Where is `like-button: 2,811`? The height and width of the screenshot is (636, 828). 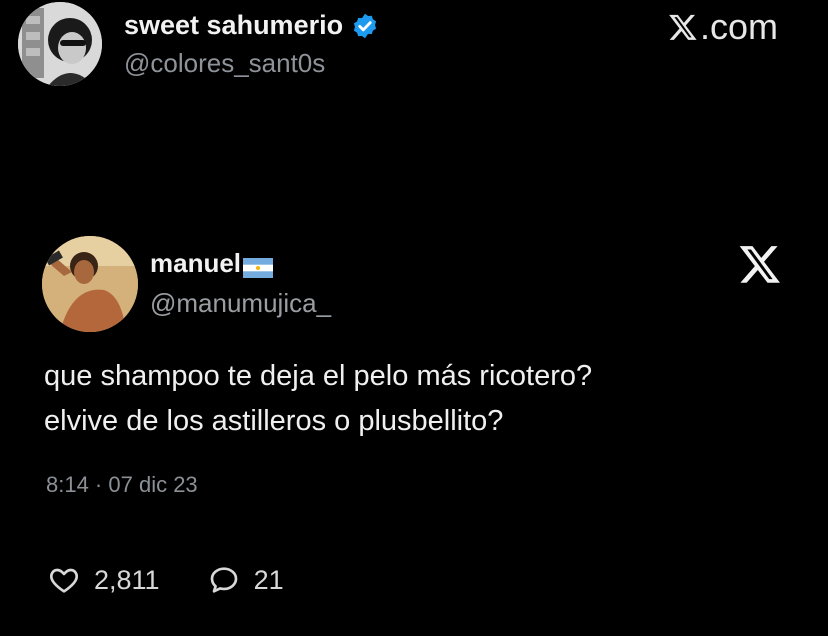 like-button: 2,811 is located at coordinates (104, 580).